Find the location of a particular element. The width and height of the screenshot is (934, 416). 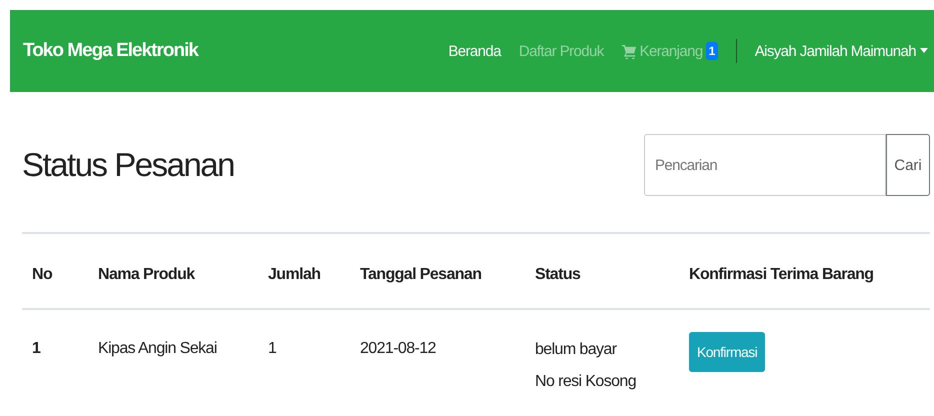

cart-icon is located at coordinates (629, 51).